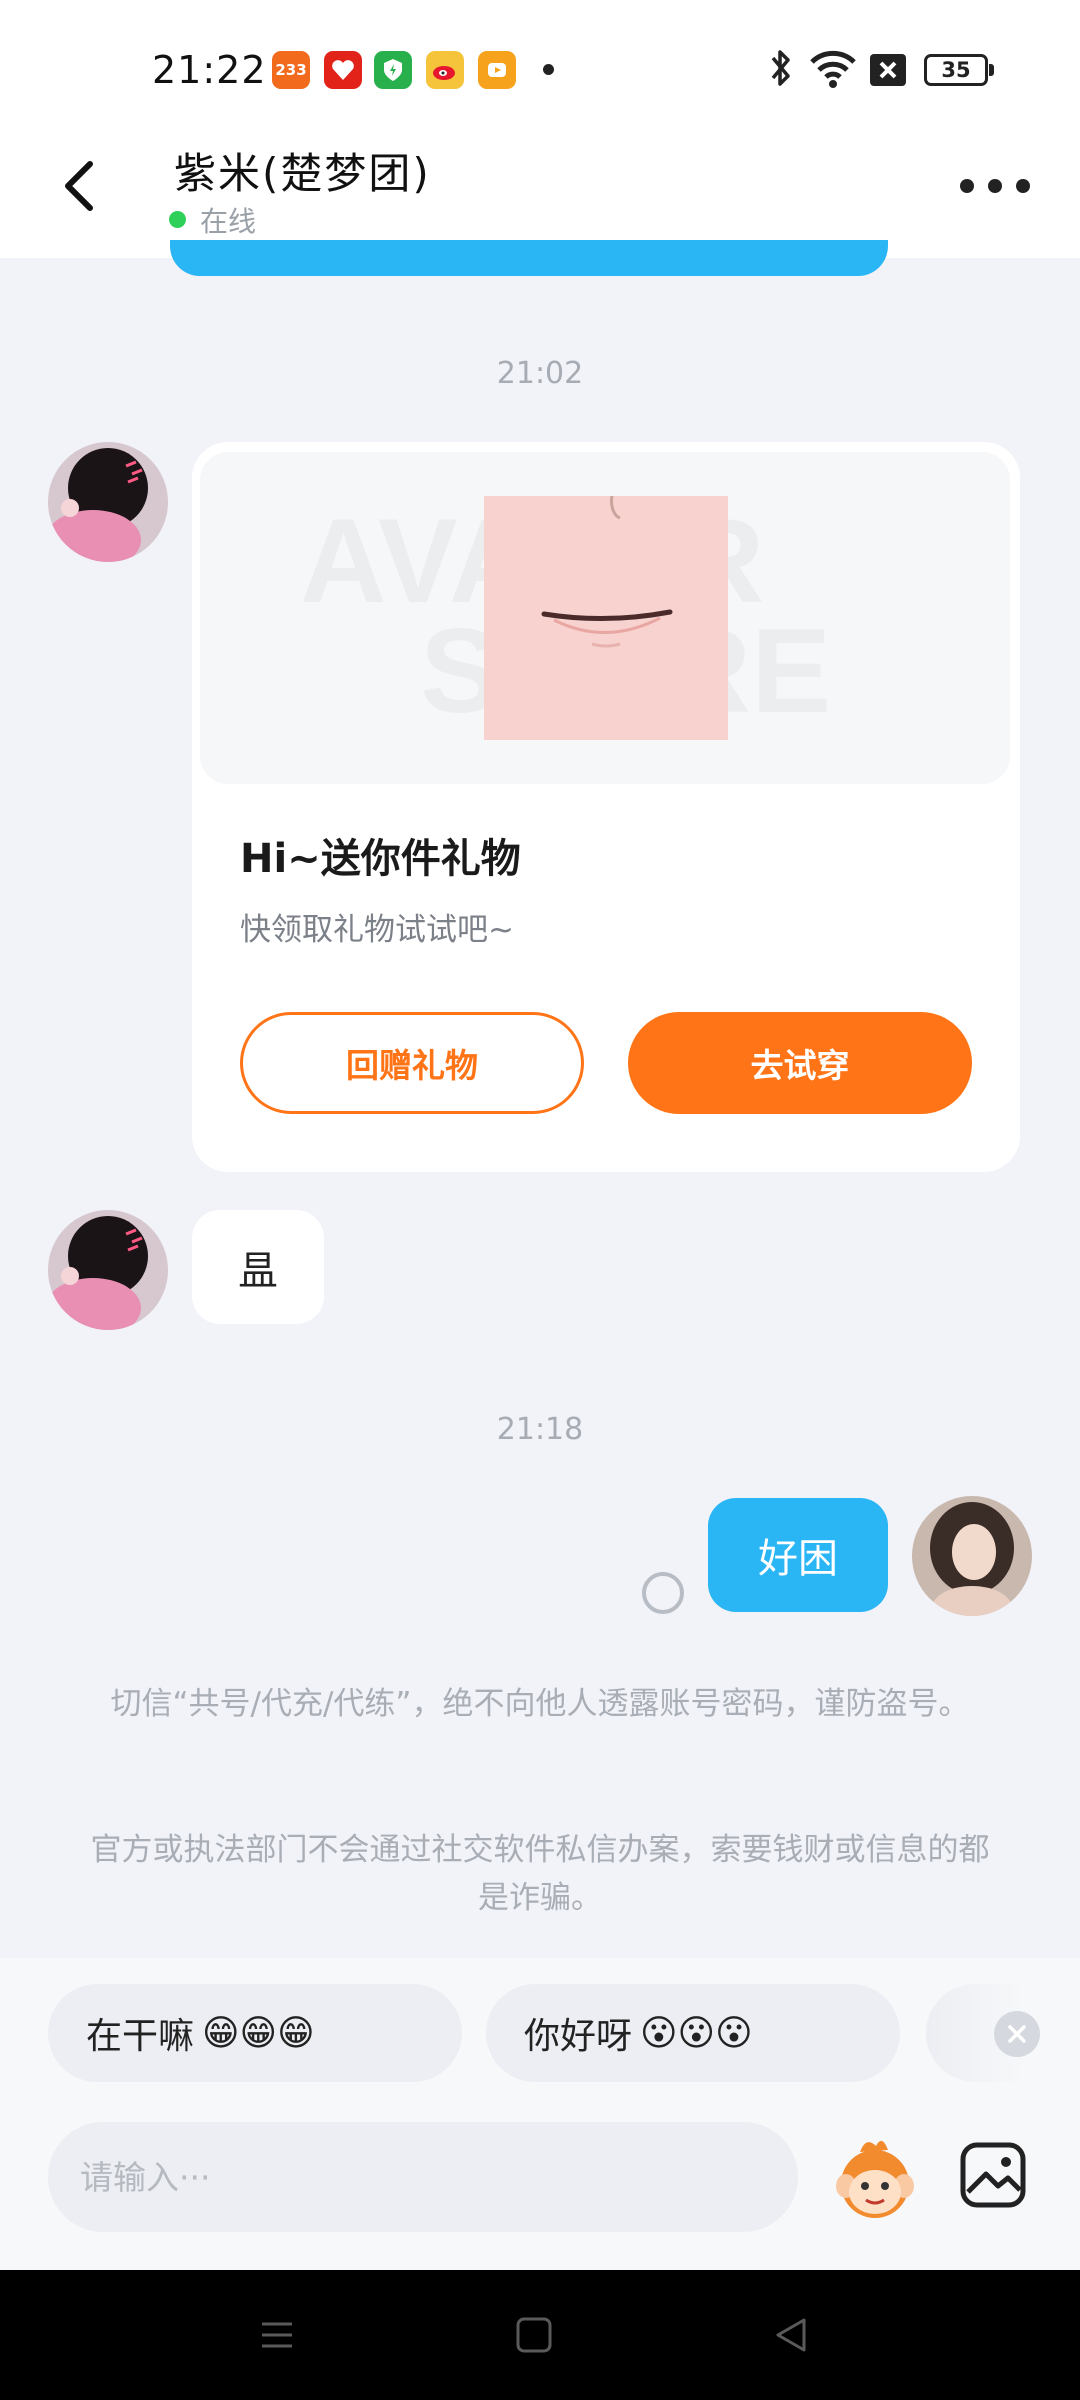 This screenshot has width=1080, height=2400. What do you see at coordinates (380, 859) in the screenshot?
I see `gift-card-title: Hi~送你件礼物` at bounding box center [380, 859].